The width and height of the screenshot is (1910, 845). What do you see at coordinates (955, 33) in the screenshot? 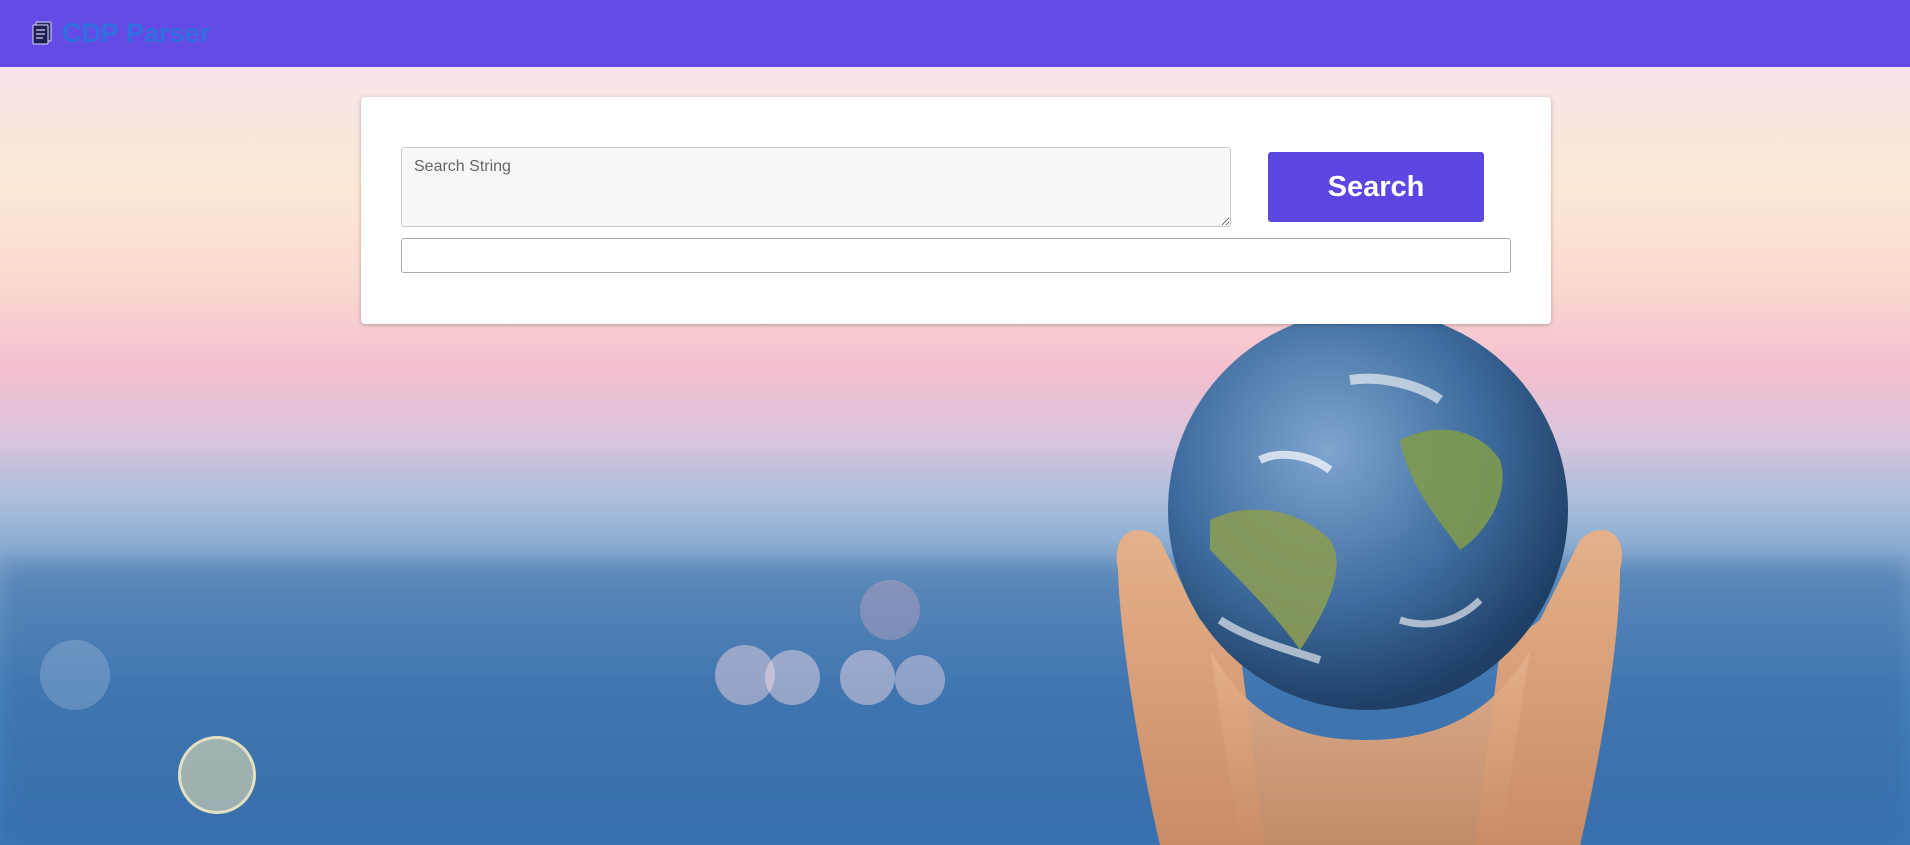
I see `top-navbar: CDP Parser` at bounding box center [955, 33].